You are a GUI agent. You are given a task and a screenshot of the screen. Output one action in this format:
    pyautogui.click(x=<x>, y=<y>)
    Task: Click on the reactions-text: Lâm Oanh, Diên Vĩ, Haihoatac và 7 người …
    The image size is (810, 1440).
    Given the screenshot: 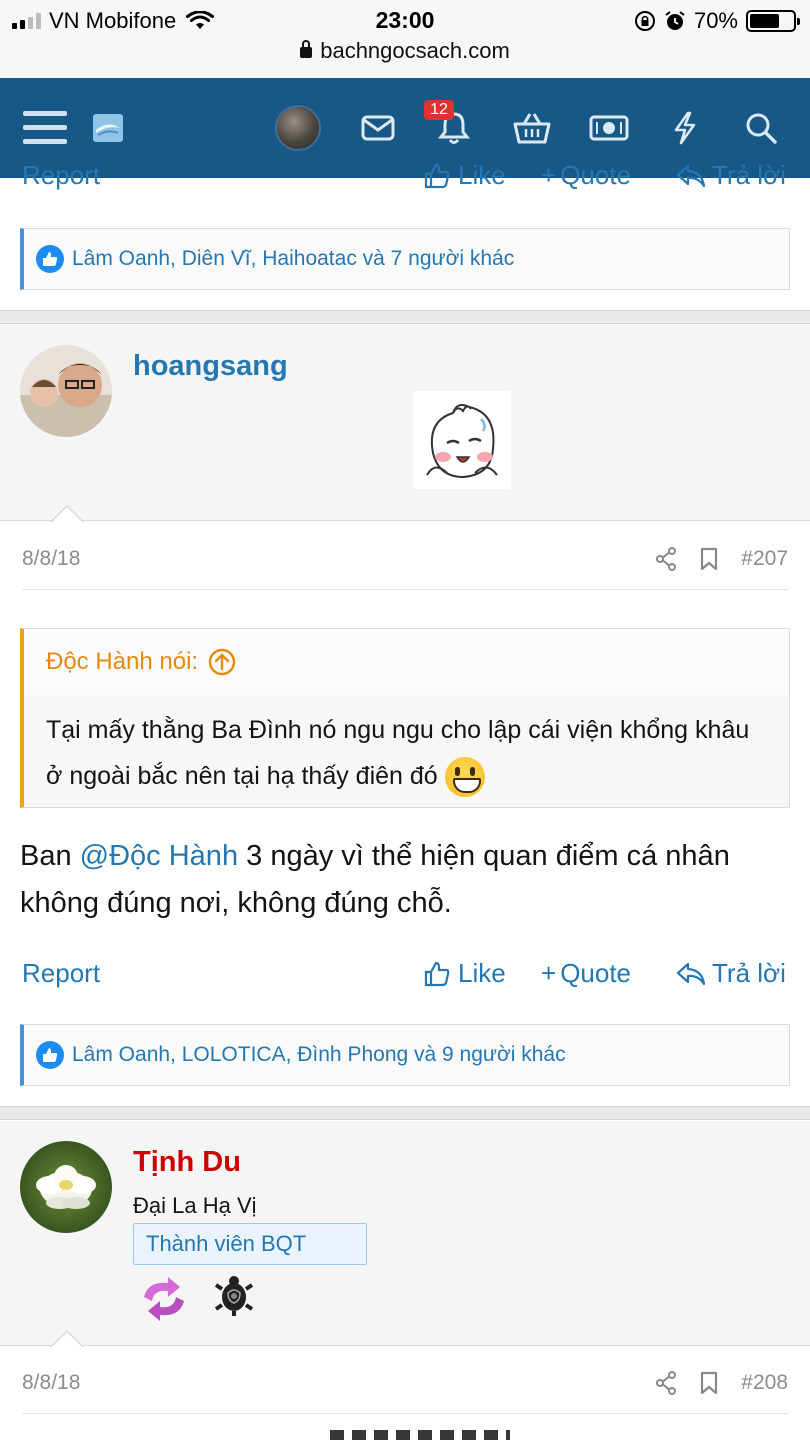 What is the action you would take?
    pyautogui.click(x=293, y=258)
    